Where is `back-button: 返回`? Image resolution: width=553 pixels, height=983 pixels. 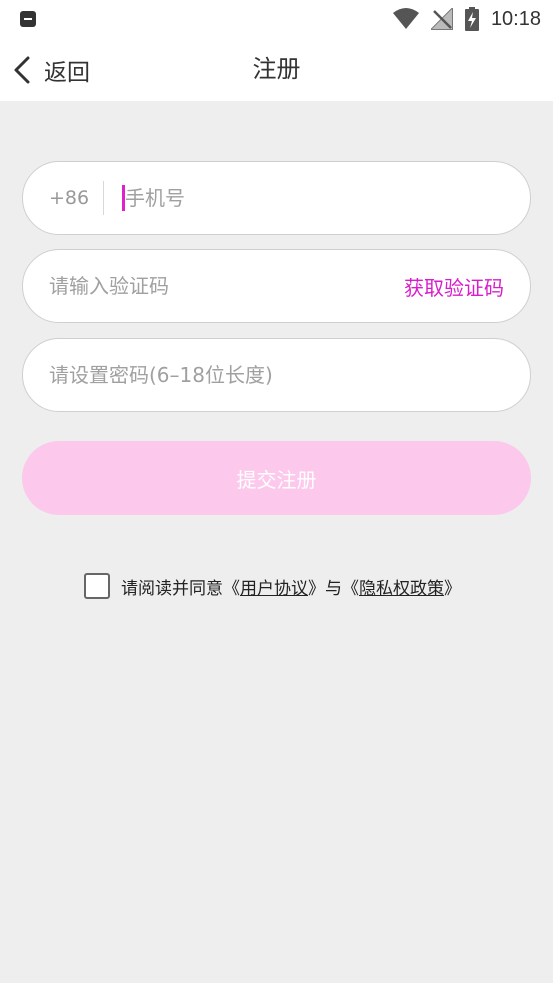
back-button: 返回 is located at coordinates (51, 69).